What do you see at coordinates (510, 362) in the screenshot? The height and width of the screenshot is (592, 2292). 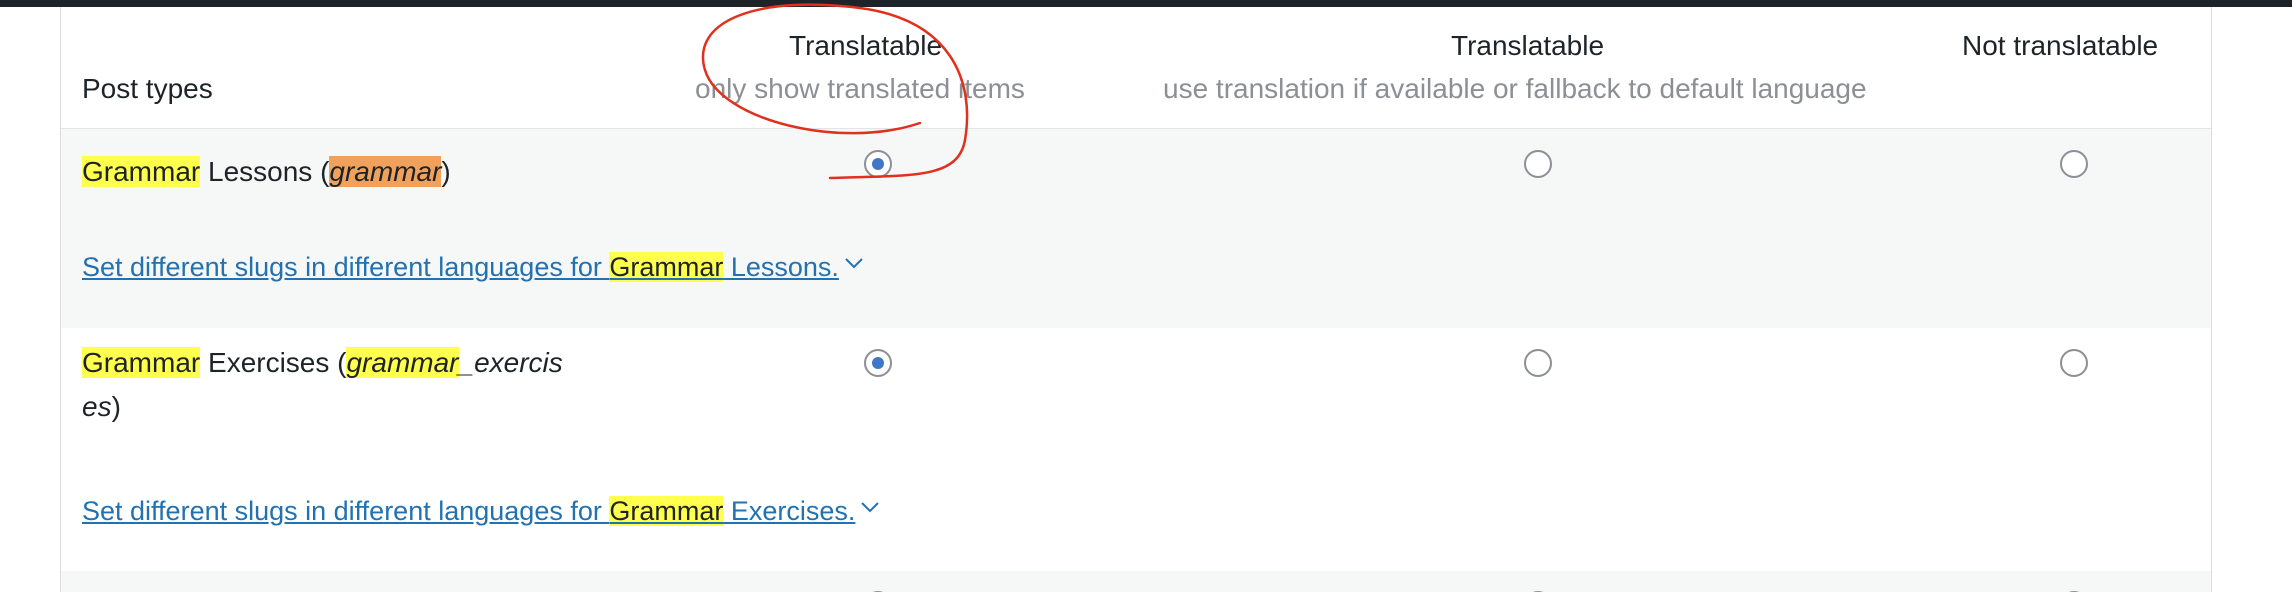 I see `slug-text: _exercis` at bounding box center [510, 362].